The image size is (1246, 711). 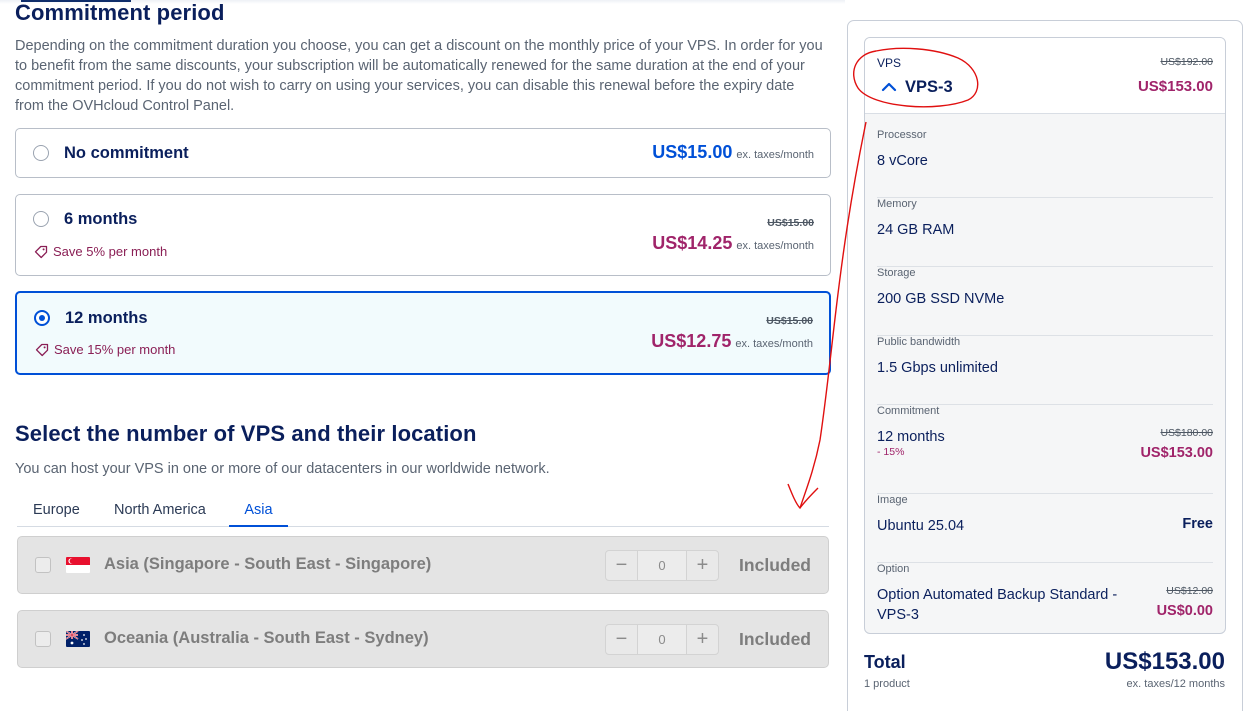 What do you see at coordinates (115, 349) in the screenshot?
I see `savings-text: Save 15% per month` at bounding box center [115, 349].